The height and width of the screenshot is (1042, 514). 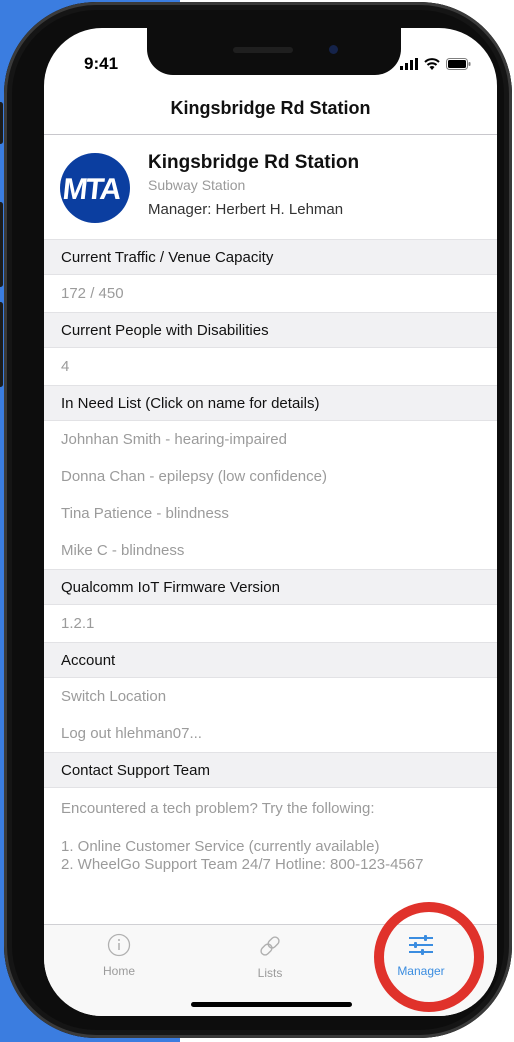 What do you see at coordinates (270, 660) in the screenshot?
I see `section-header-account: Account` at bounding box center [270, 660].